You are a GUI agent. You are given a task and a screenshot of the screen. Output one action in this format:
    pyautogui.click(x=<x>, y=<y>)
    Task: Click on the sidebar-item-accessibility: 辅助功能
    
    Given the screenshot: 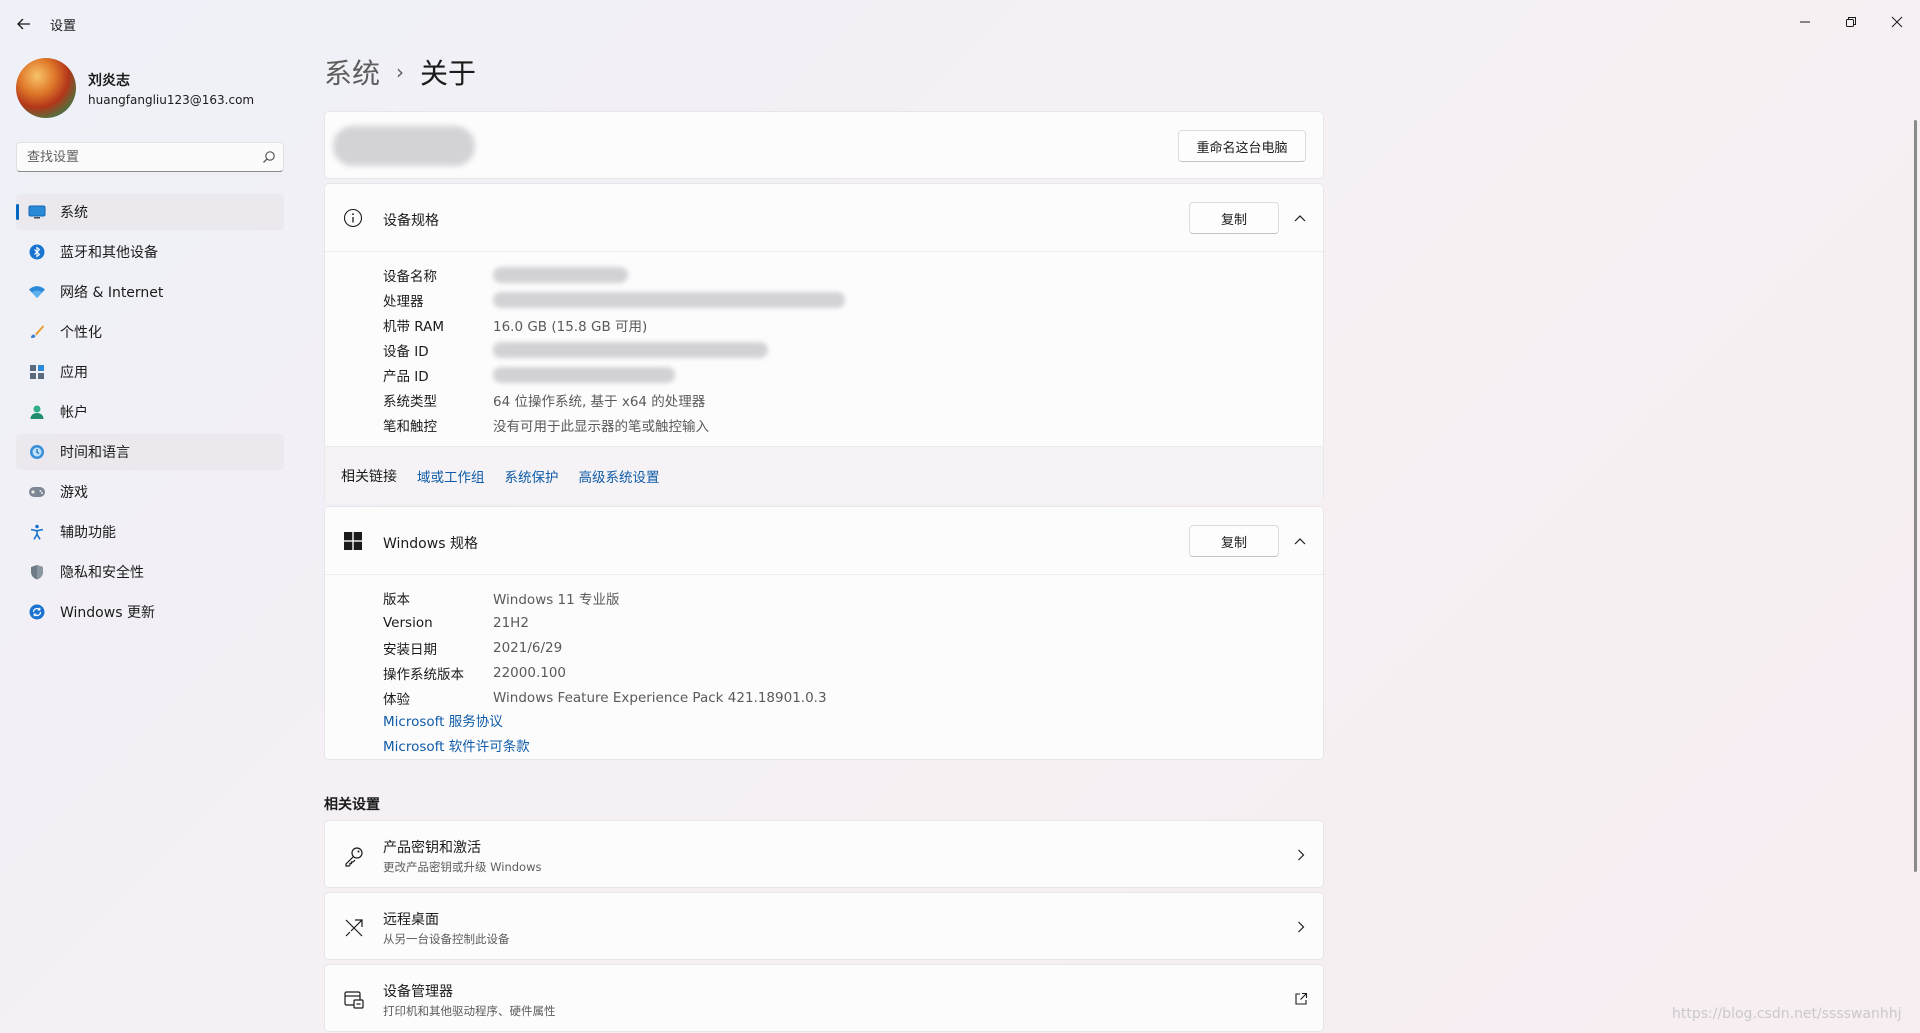 What is the action you would take?
    pyautogui.click(x=150, y=532)
    